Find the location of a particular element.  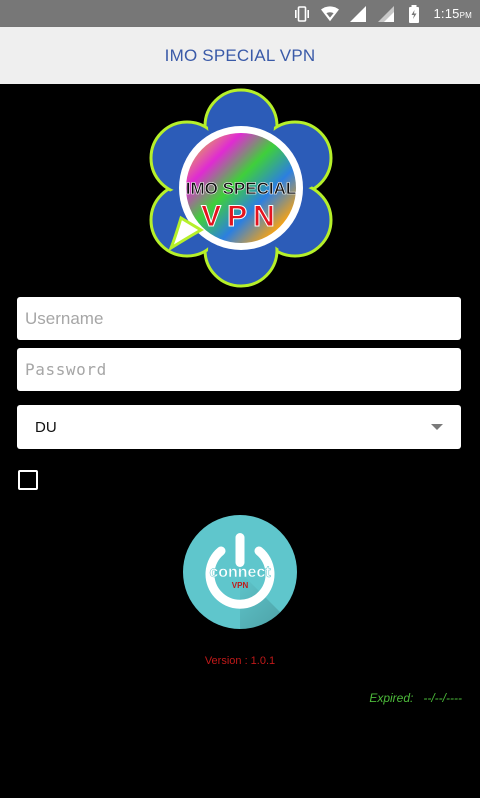

app-logo: IMO SPECIAL VPN is located at coordinates (241, 188).